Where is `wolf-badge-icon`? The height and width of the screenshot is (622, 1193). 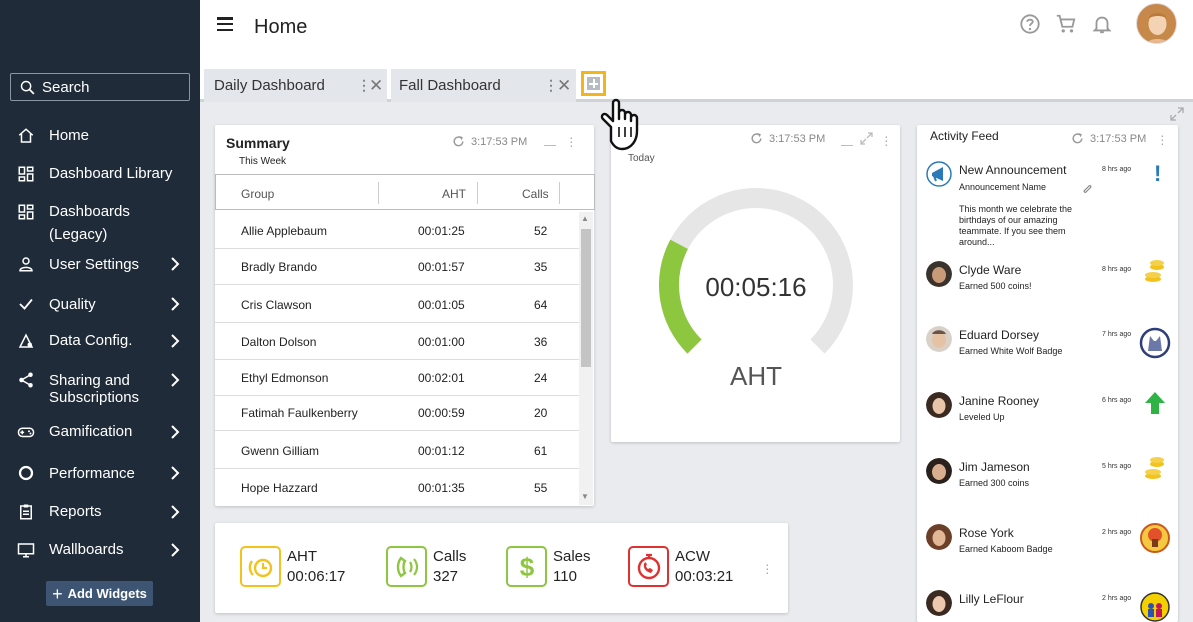 wolf-badge-icon is located at coordinates (1155, 343).